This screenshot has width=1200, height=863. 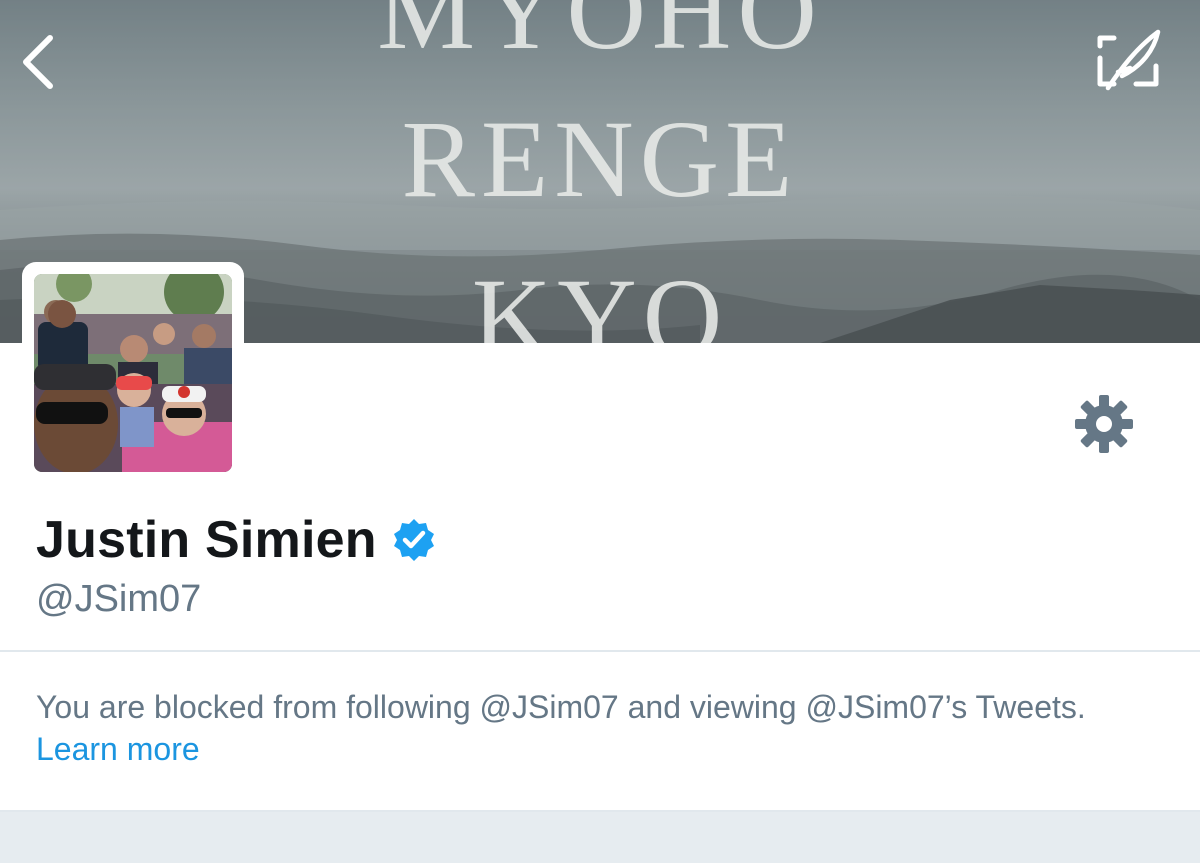 I want to click on banner-text-line-2: RENGE, so click(x=600, y=159).